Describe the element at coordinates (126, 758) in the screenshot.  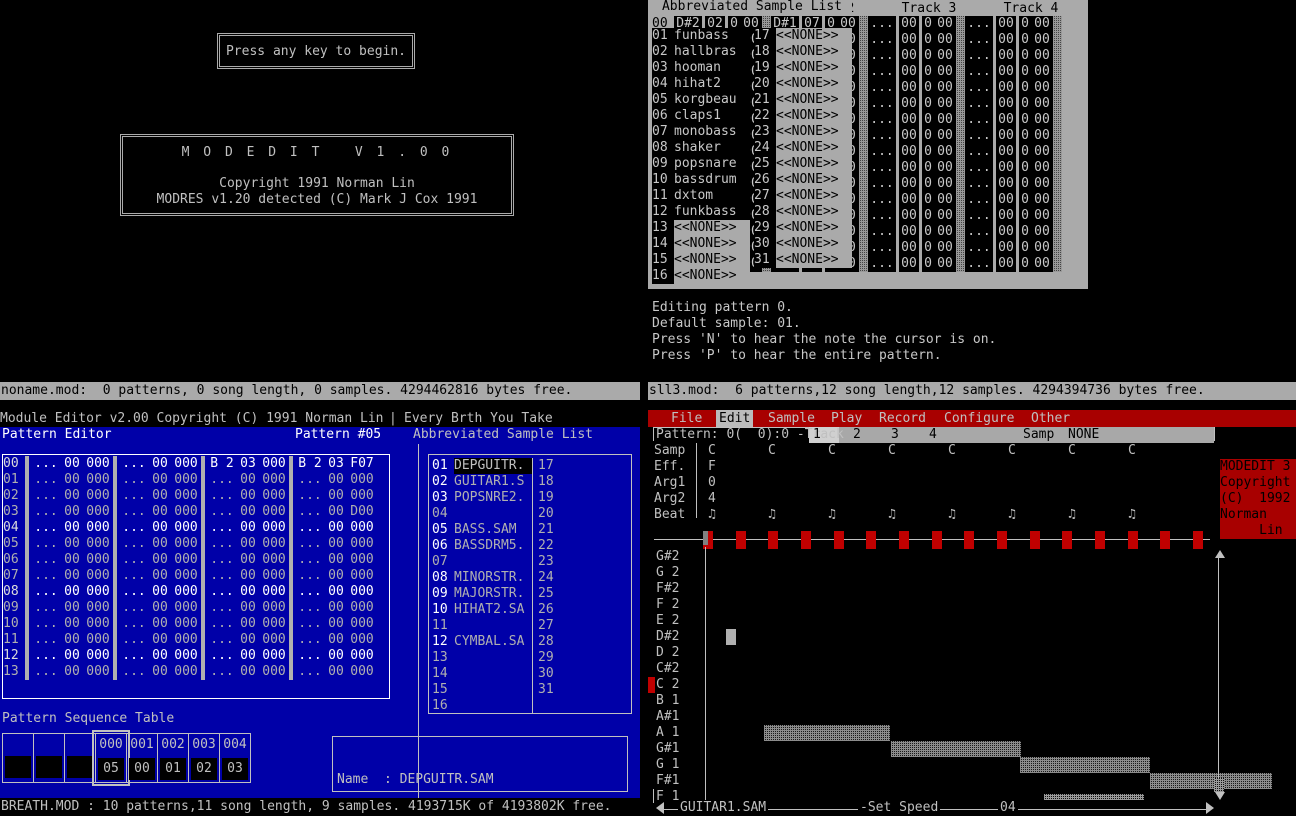
I see `pattern-sequence-table: 000 05 001 00 002 01 003 02 004 03` at that location.